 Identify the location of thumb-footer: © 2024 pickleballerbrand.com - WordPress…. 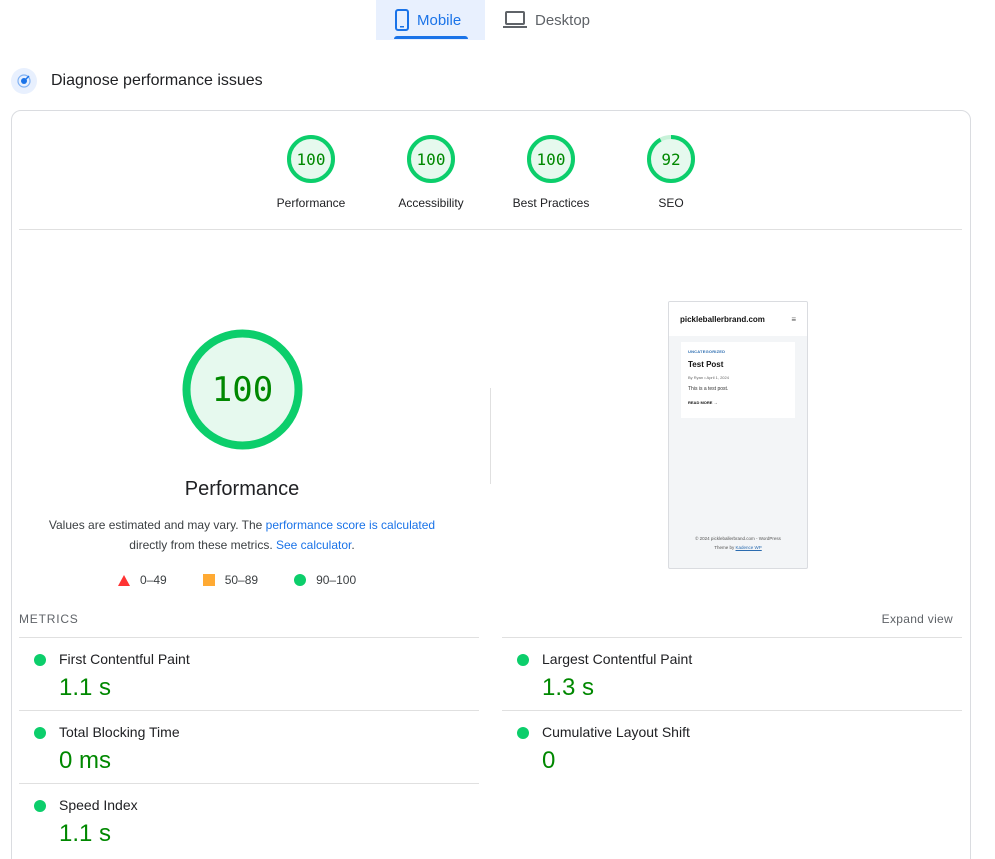
(738, 543).